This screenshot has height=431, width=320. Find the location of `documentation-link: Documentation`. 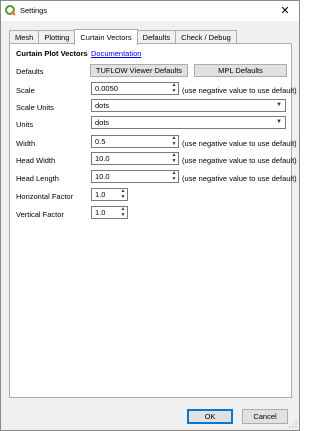

documentation-link: Documentation is located at coordinates (116, 53).